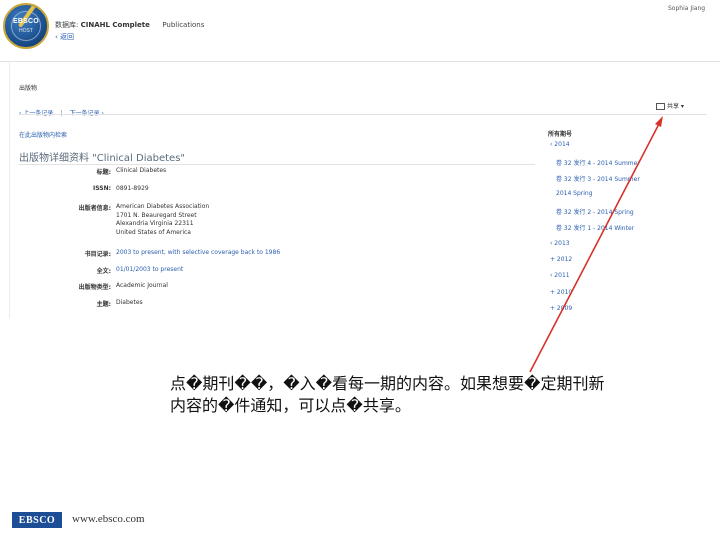 The image size is (720, 540). I want to click on footer-ebsco-logo: EBSCO, so click(37, 520).